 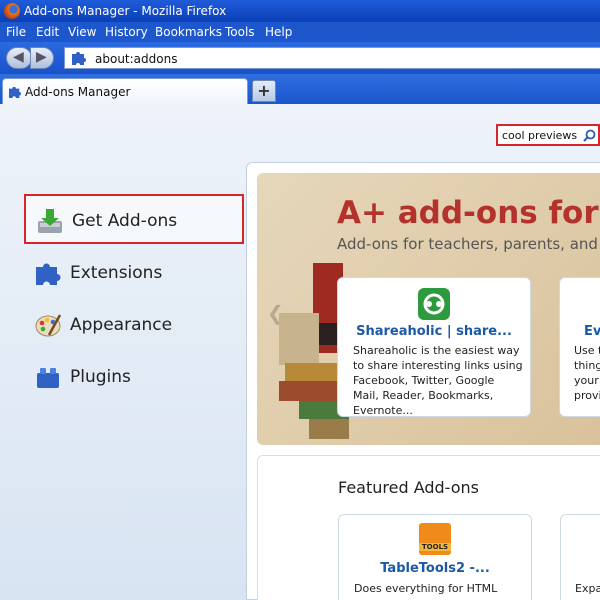 I want to click on category-get-addons: Get Add-ons, so click(x=134, y=219).